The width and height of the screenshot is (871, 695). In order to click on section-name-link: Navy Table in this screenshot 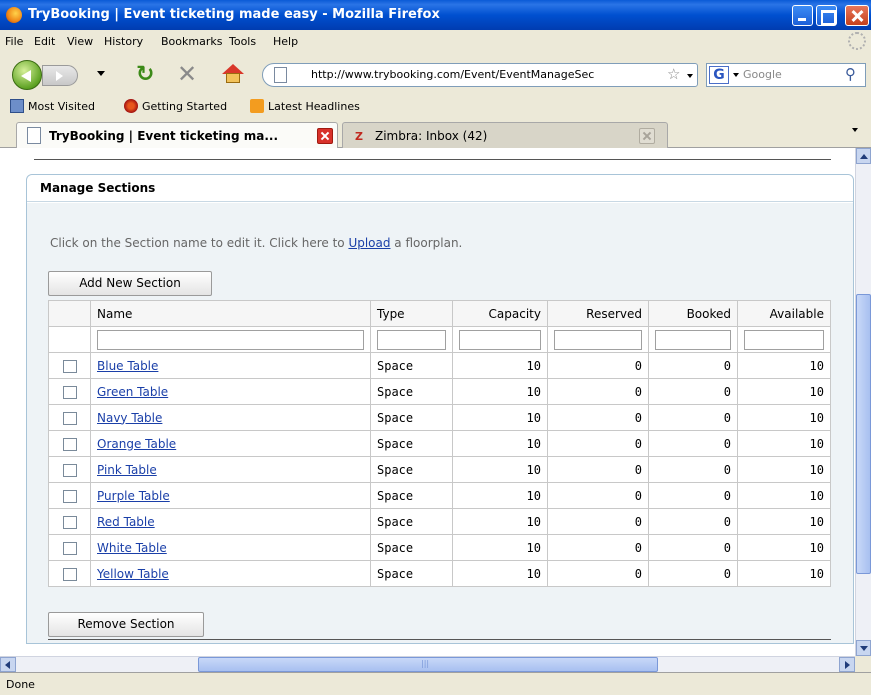, I will do `click(129, 418)`.